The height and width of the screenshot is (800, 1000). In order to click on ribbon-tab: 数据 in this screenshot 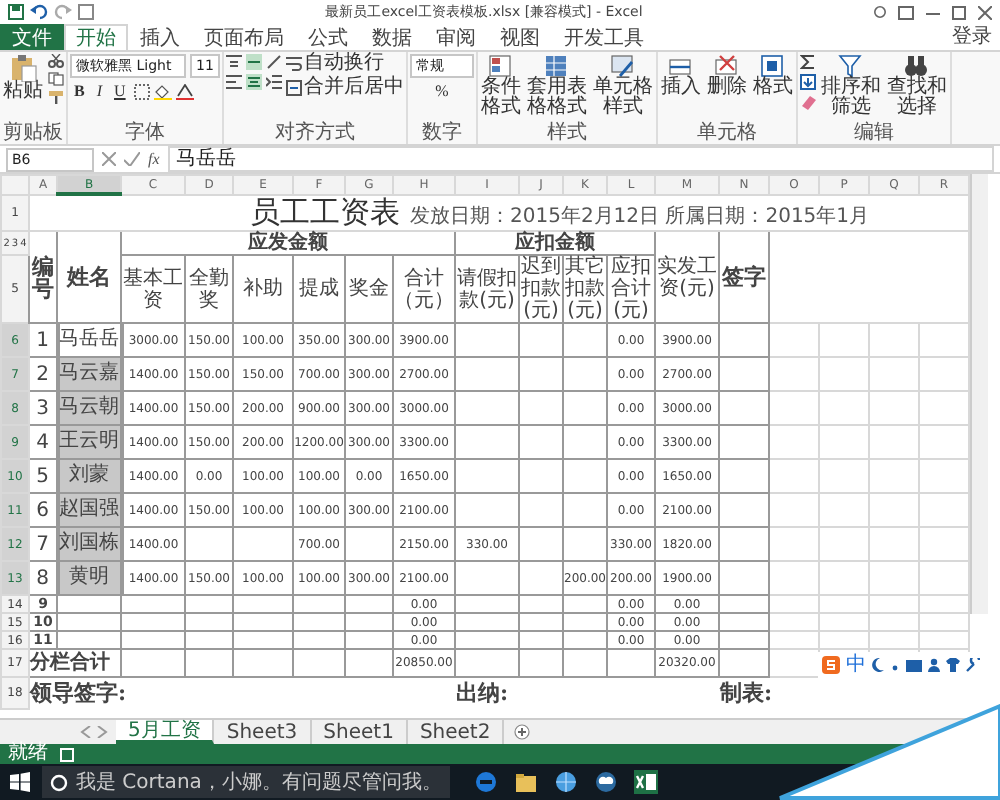, I will do `click(392, 37)`.